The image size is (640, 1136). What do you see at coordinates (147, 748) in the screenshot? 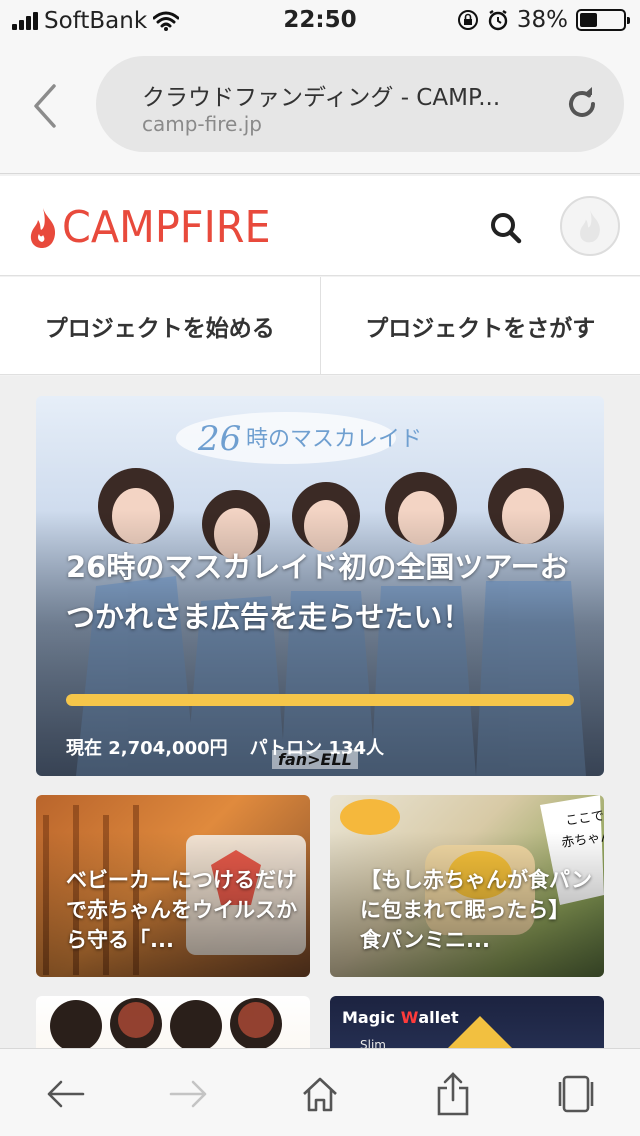
I see `amount-raised: 現在 2,704,000円` at bounding box center [147, 748].